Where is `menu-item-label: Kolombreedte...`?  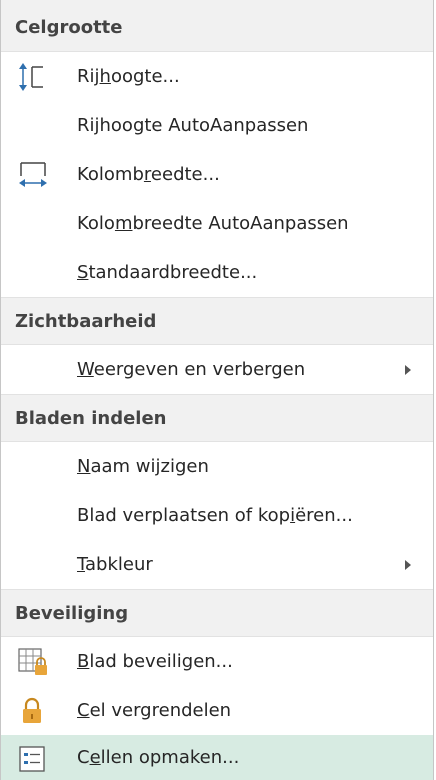
menu-item-label: Kolombreedte... is located at coordinates (148, 174).